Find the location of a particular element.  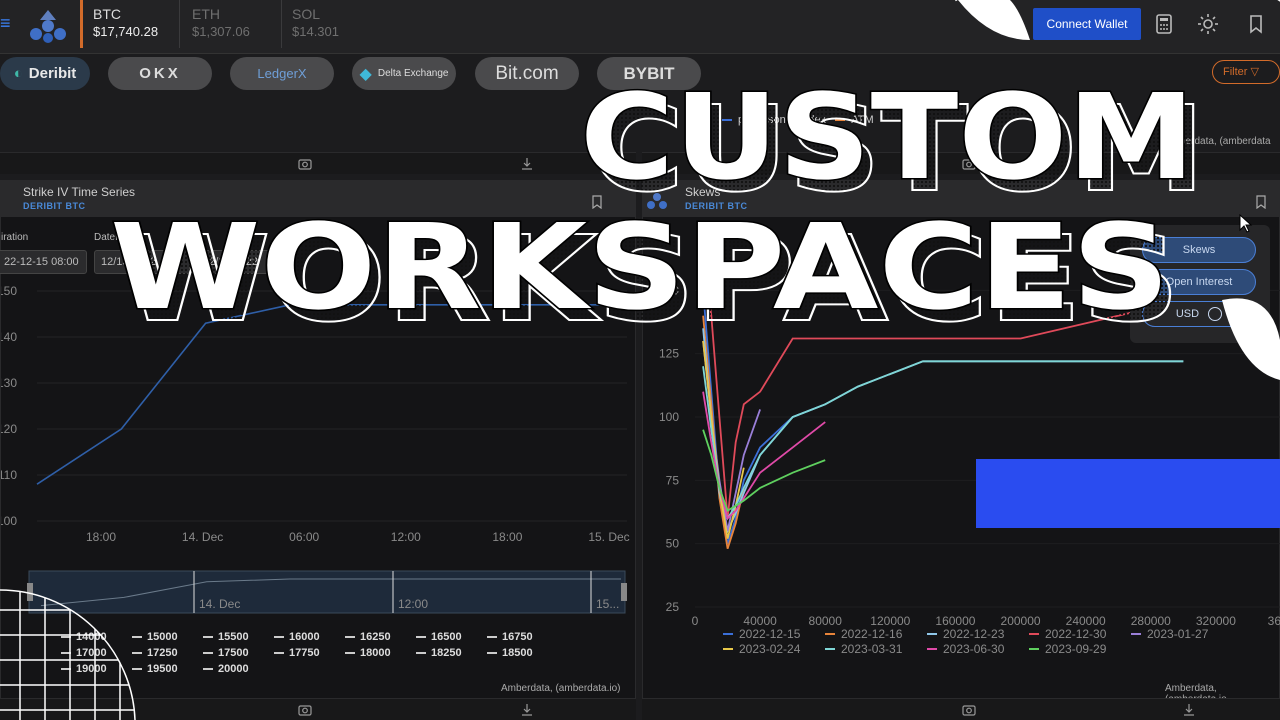

expiration-label: iration is located at coordinates (15, 237).